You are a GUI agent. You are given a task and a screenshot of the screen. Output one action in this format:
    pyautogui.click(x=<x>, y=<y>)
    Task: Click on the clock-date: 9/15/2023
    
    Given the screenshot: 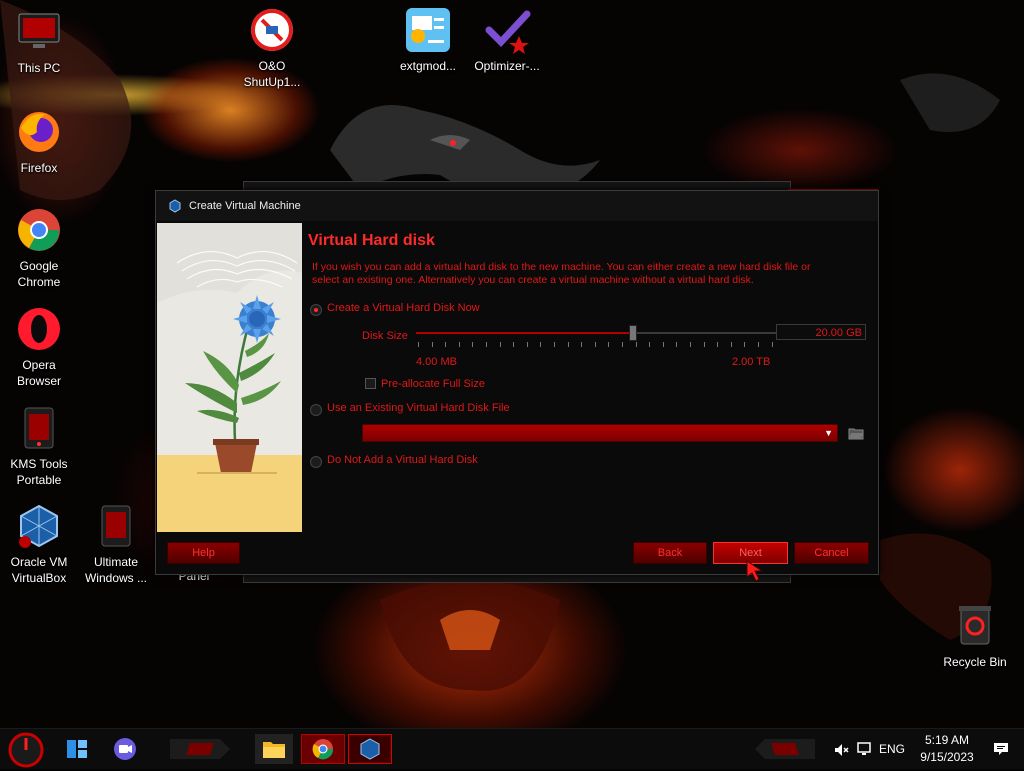 What is the action you would take?
    pyautogui.click(x=947, y=757)
    